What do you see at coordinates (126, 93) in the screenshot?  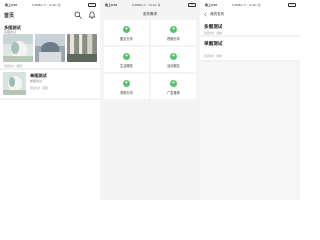 I see `publish-card-label: 求购分享` at bounding box center [126, 93].